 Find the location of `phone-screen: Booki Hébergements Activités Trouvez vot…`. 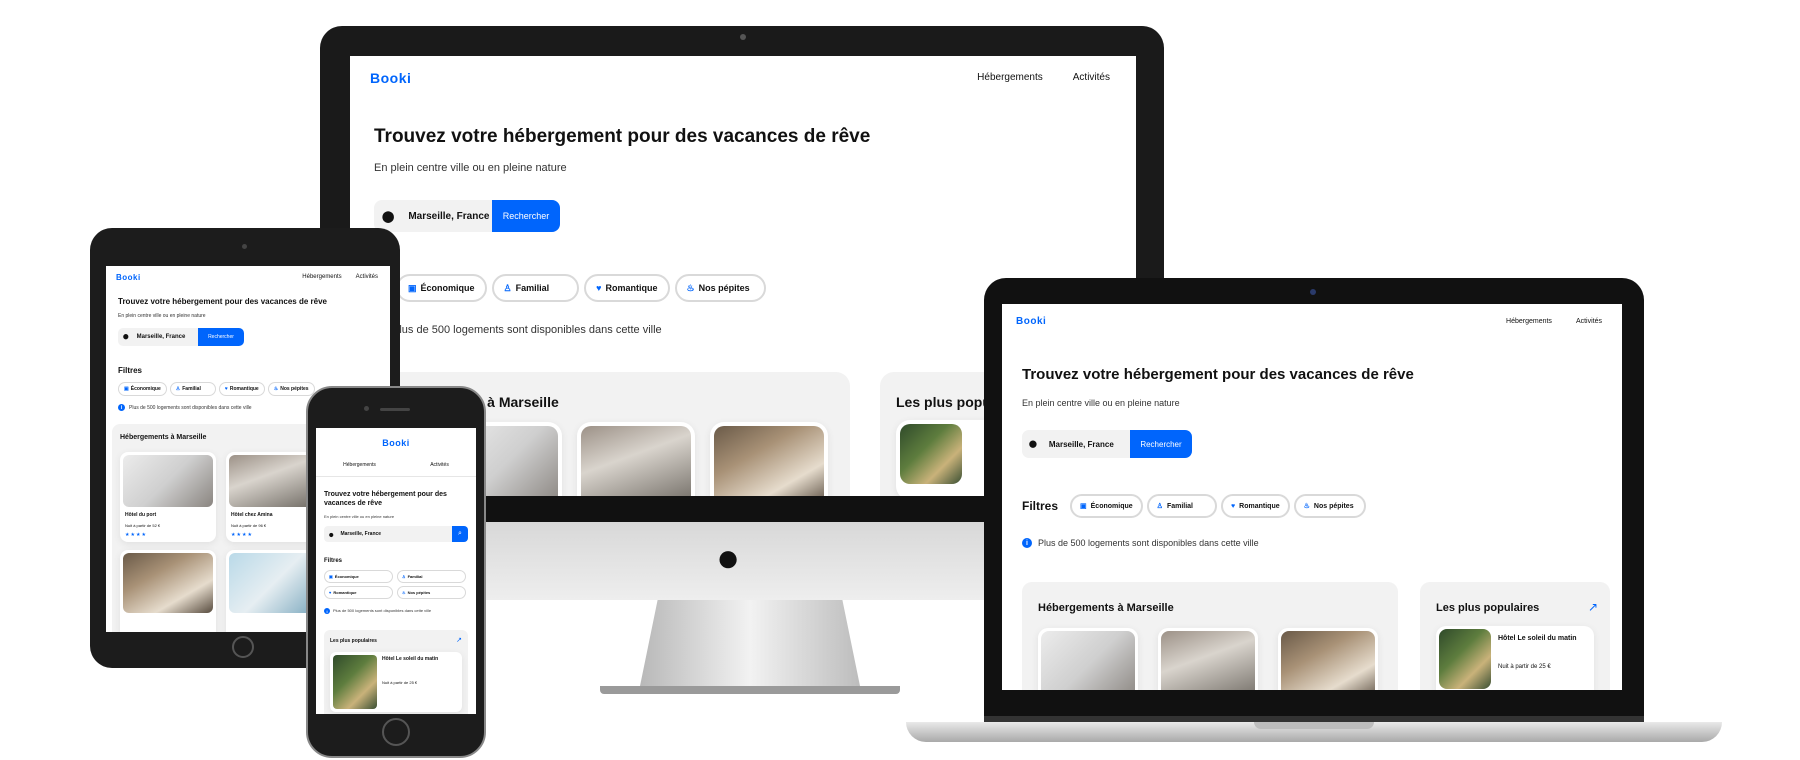

phone-screen: Booki Hébergements Activités Trouvez vot… is located at coordinates (396, 571).